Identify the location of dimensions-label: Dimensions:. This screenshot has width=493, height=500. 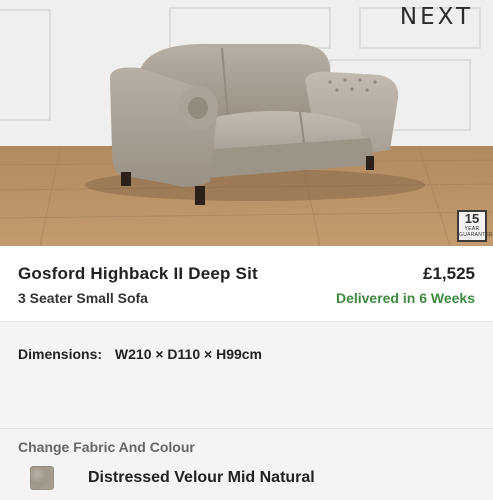
(60, 354).